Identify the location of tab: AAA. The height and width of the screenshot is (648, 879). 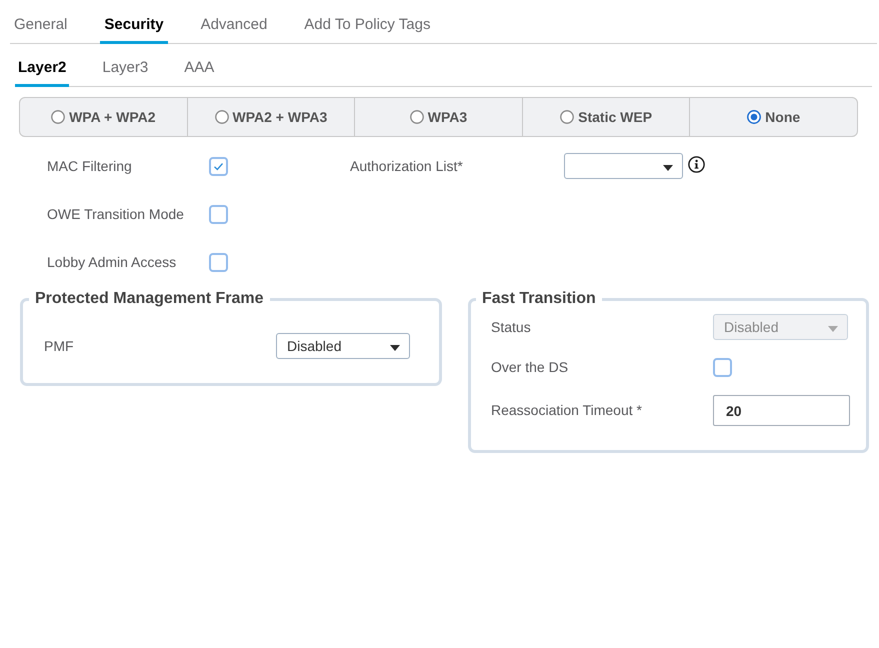
(199, 65).